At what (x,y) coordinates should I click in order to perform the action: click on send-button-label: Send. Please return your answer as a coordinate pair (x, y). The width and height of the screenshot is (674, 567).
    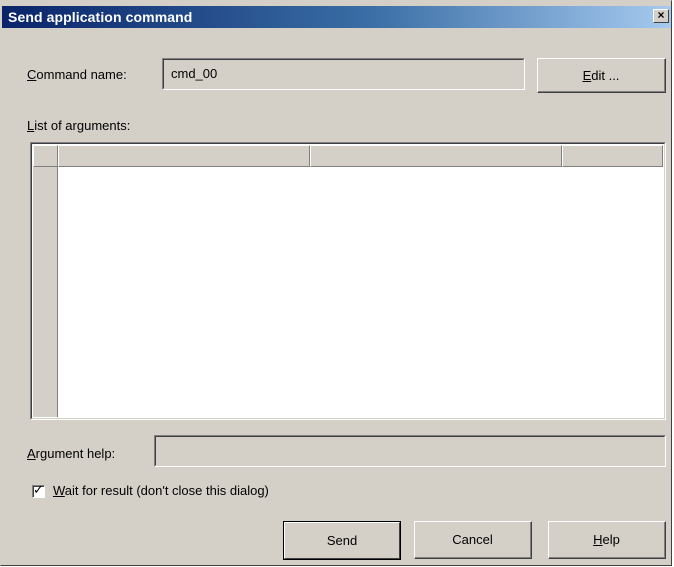
    Looking at the image, I should click on (342, 540).